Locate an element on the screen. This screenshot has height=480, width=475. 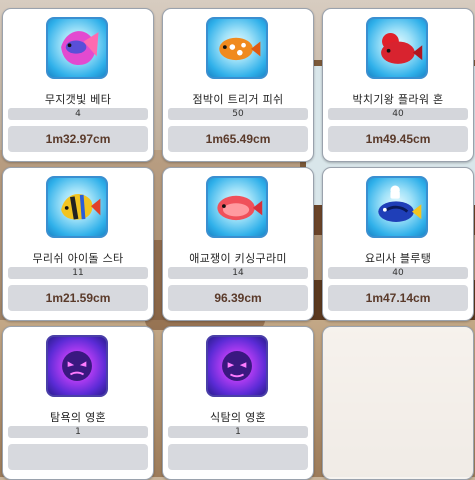
item-size: 1m21.59cm is located at coordinates (78, 298).